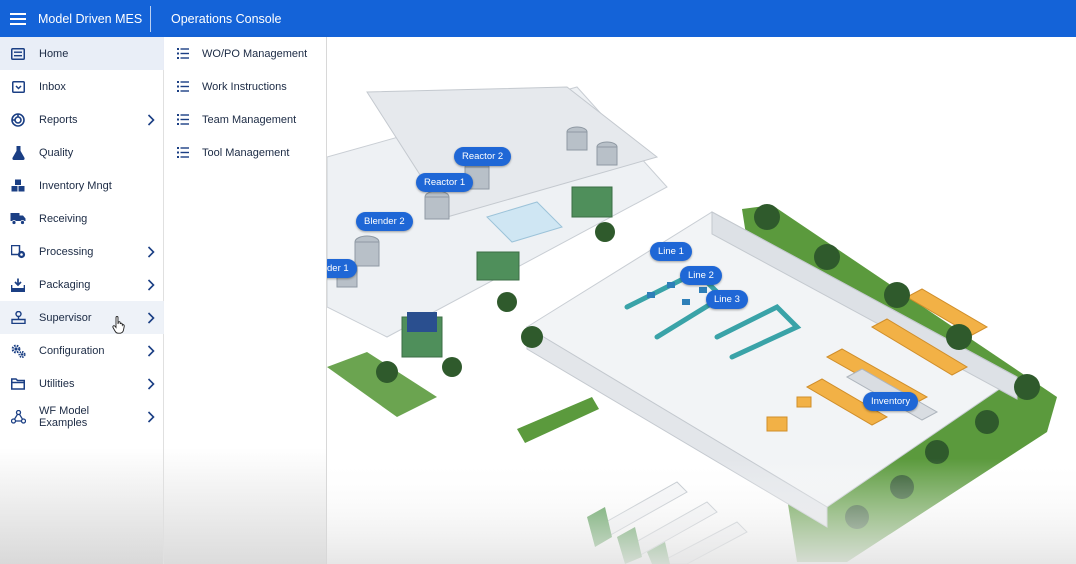 Image resolution: width=1076 pixels, height=564 pixels. I want to click on sidebar-item-label: Configuration, so click(72, 350).